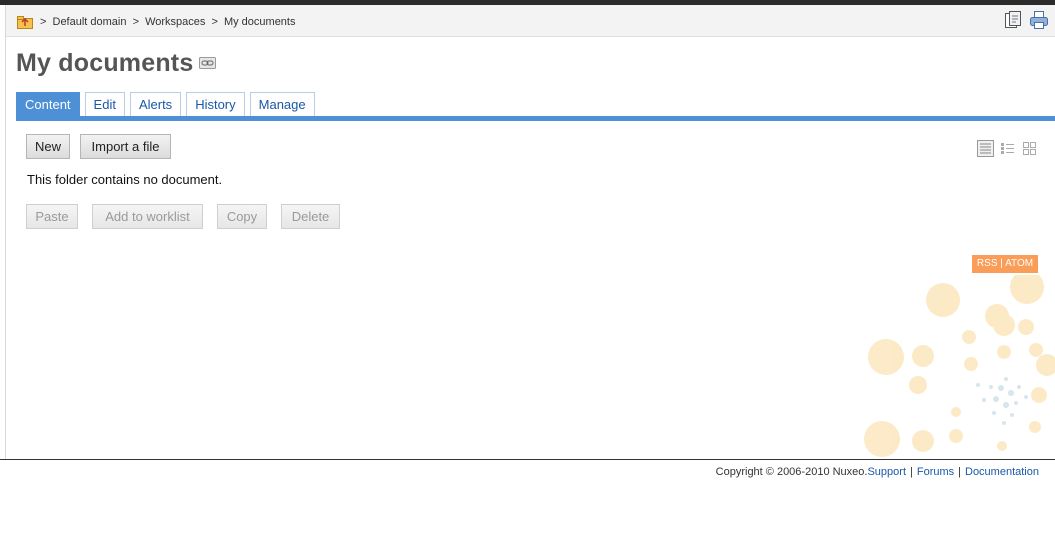 This screenshot has height=533, width=1055. What do you see at coordinates (105, 63) in the screenshot?
I see `page-title: My documents` at bounding box center [105, 63].